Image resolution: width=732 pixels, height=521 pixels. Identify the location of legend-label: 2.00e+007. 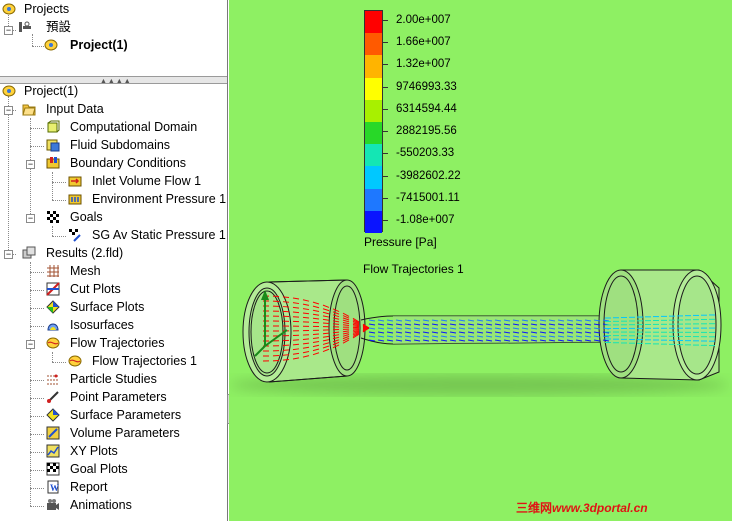
(423, 20).